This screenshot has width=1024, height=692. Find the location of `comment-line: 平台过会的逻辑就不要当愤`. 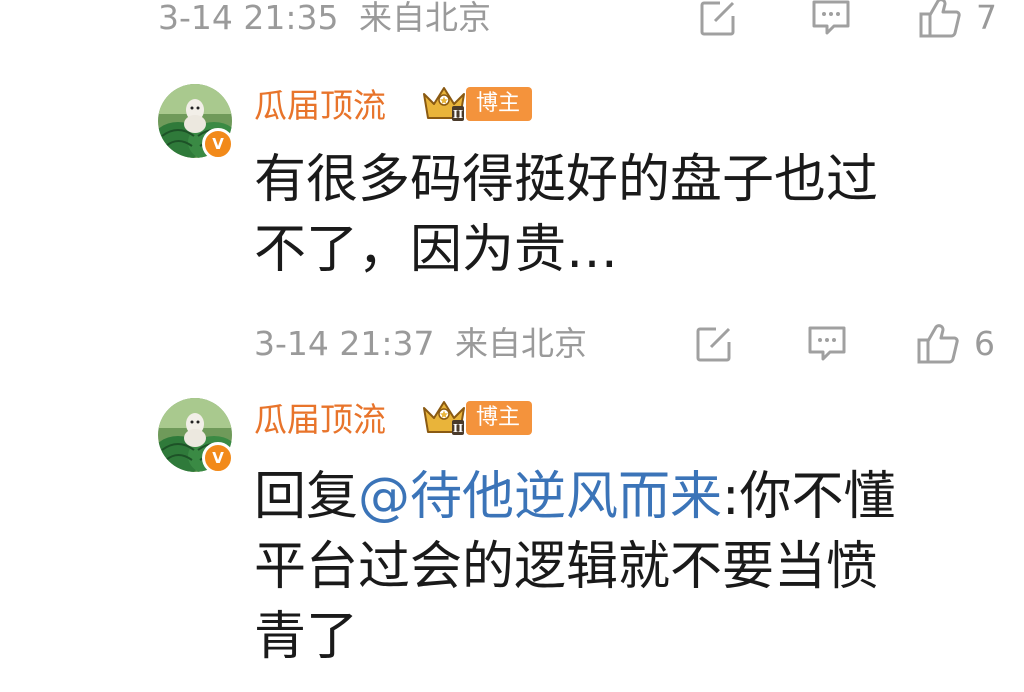

comment-line: 平台过会的逻辑就不要当愤 is located at coordinates (566, 567).